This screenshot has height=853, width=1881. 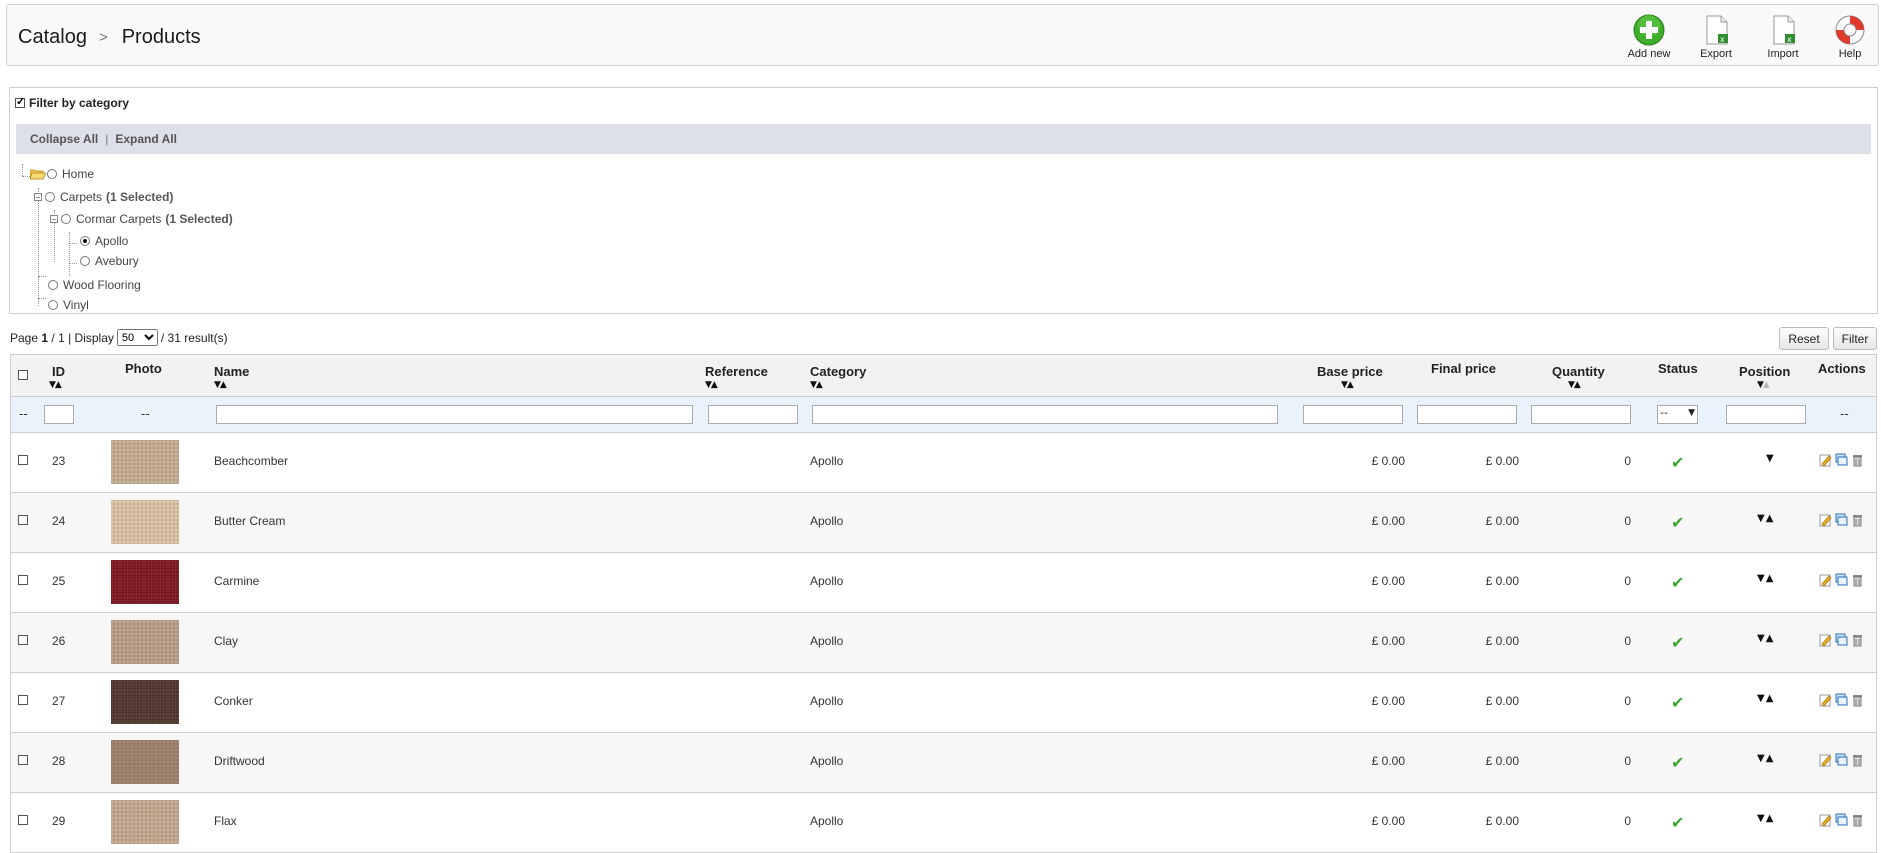 I want to click on per-page-select: 50, so click(x=137, y=337).